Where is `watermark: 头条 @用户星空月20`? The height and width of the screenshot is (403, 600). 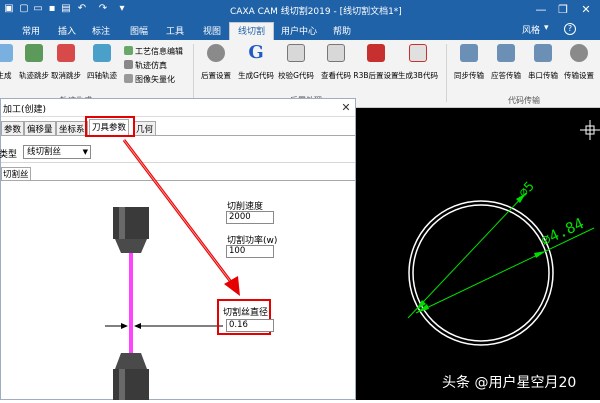 watermark: 头条 @用户星空月20 is located at coordinates (509, 383).